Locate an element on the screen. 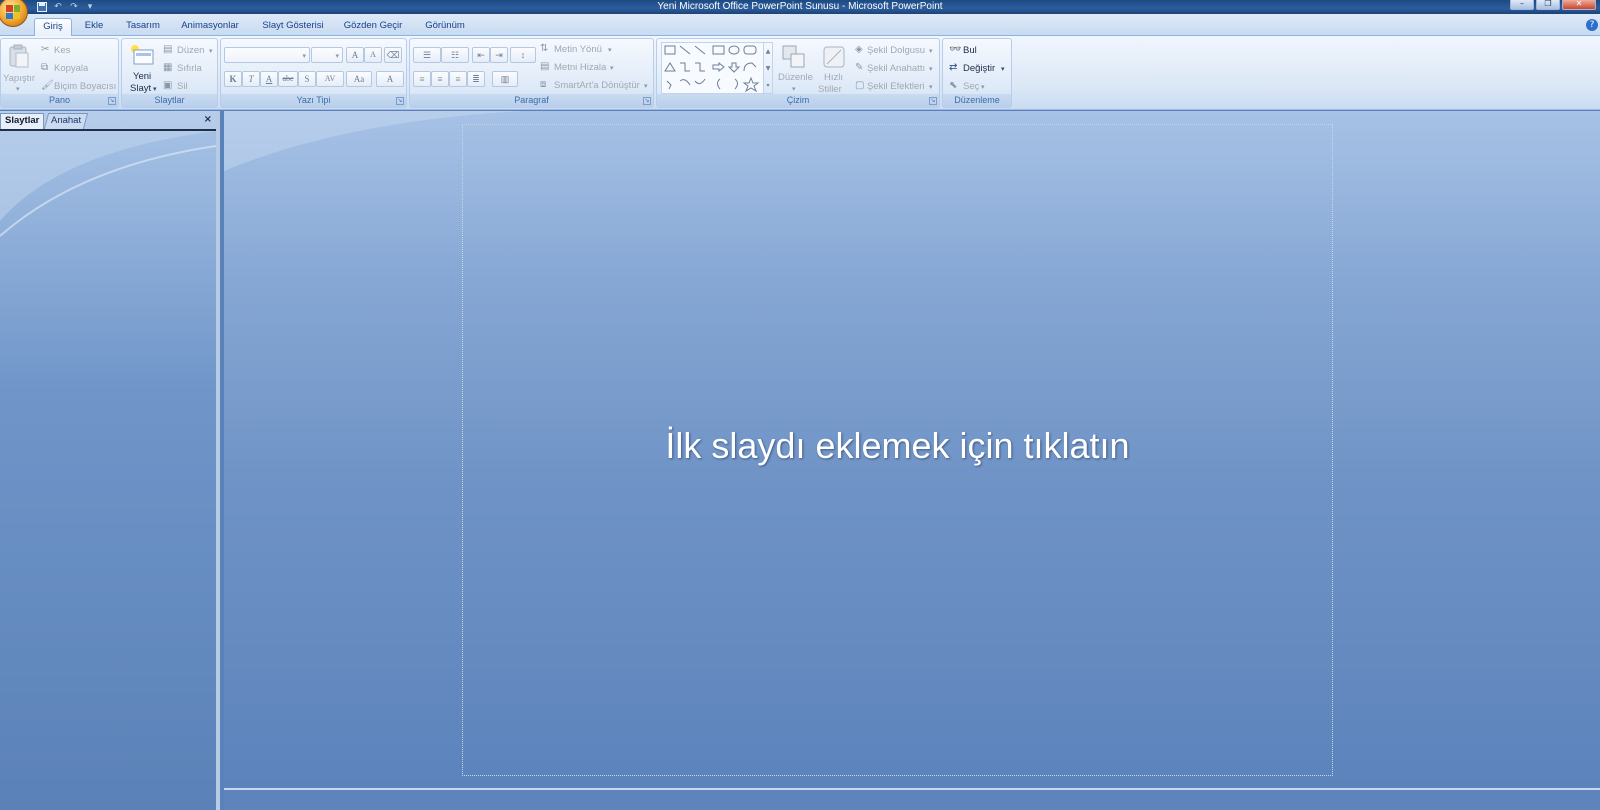 The image size is (1600, 810). notes-pane-edge is located at coordinates (912, 799).